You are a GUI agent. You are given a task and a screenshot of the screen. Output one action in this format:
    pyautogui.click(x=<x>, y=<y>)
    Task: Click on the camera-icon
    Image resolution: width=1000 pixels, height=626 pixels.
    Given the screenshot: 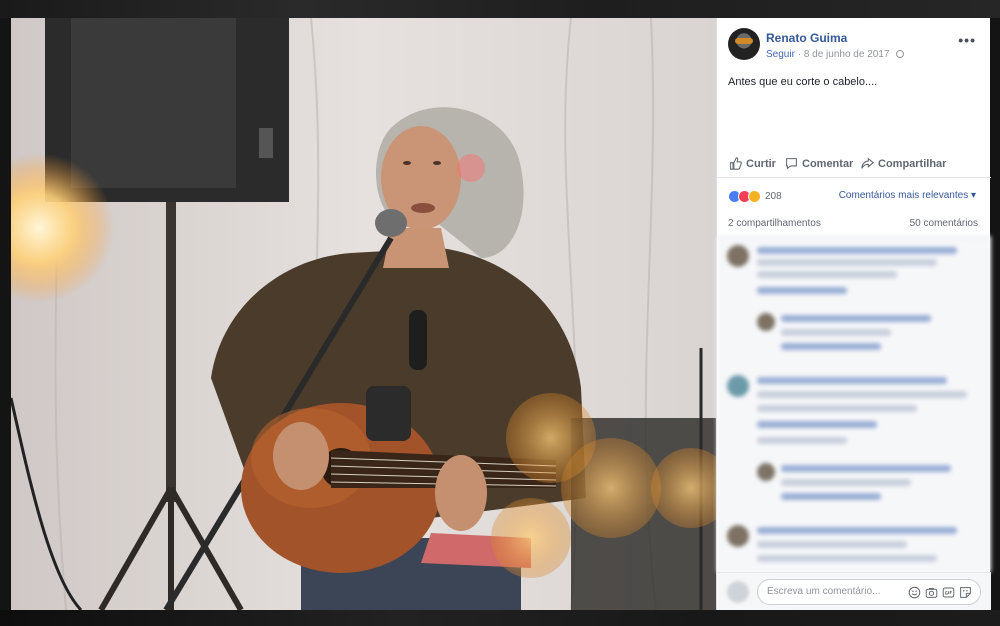 What is the action you would take?
    pyautogui.click(x=931, y=592)
    